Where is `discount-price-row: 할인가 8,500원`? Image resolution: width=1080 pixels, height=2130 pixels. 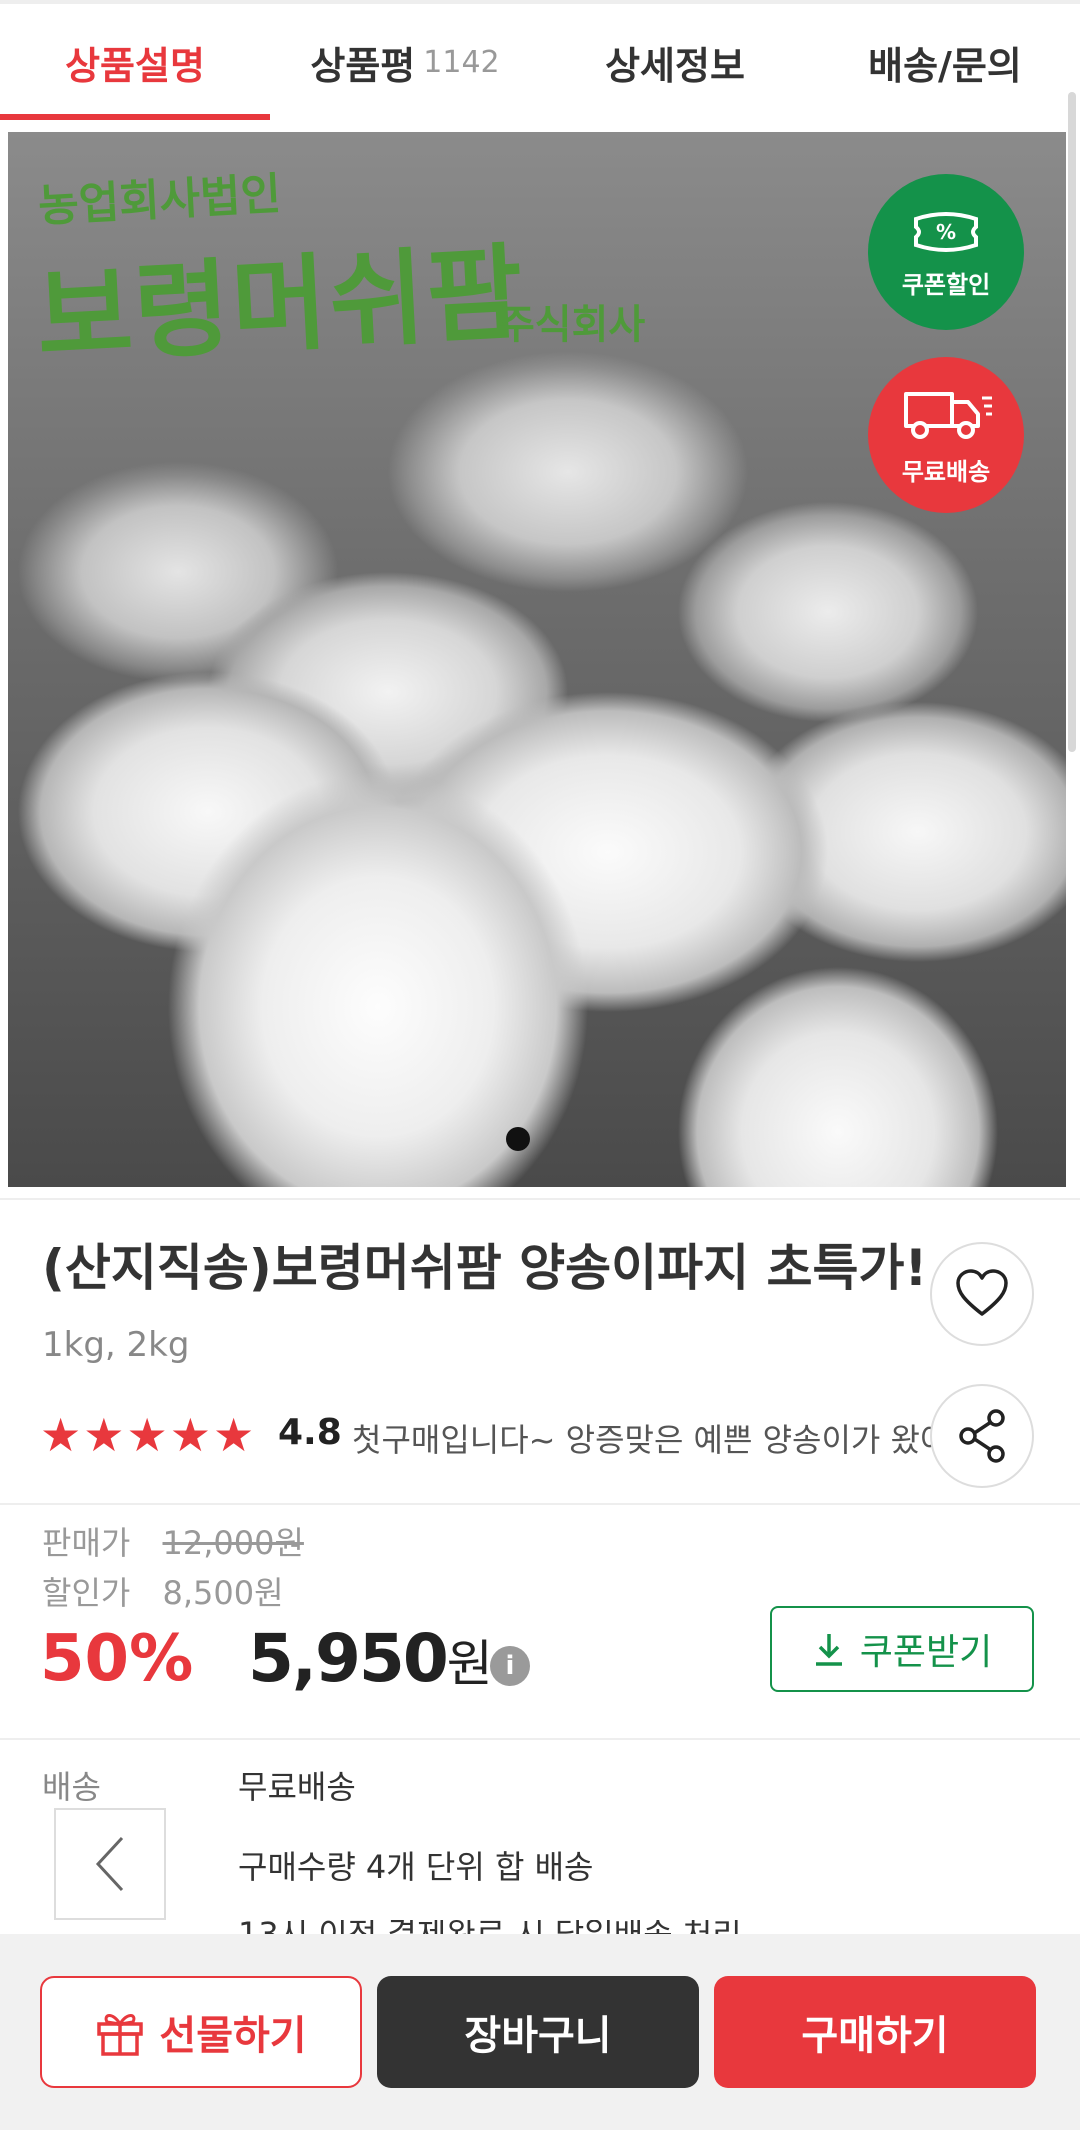
discount-price-row: 할인가 8,500원 is located at coordinates (163, 1591).